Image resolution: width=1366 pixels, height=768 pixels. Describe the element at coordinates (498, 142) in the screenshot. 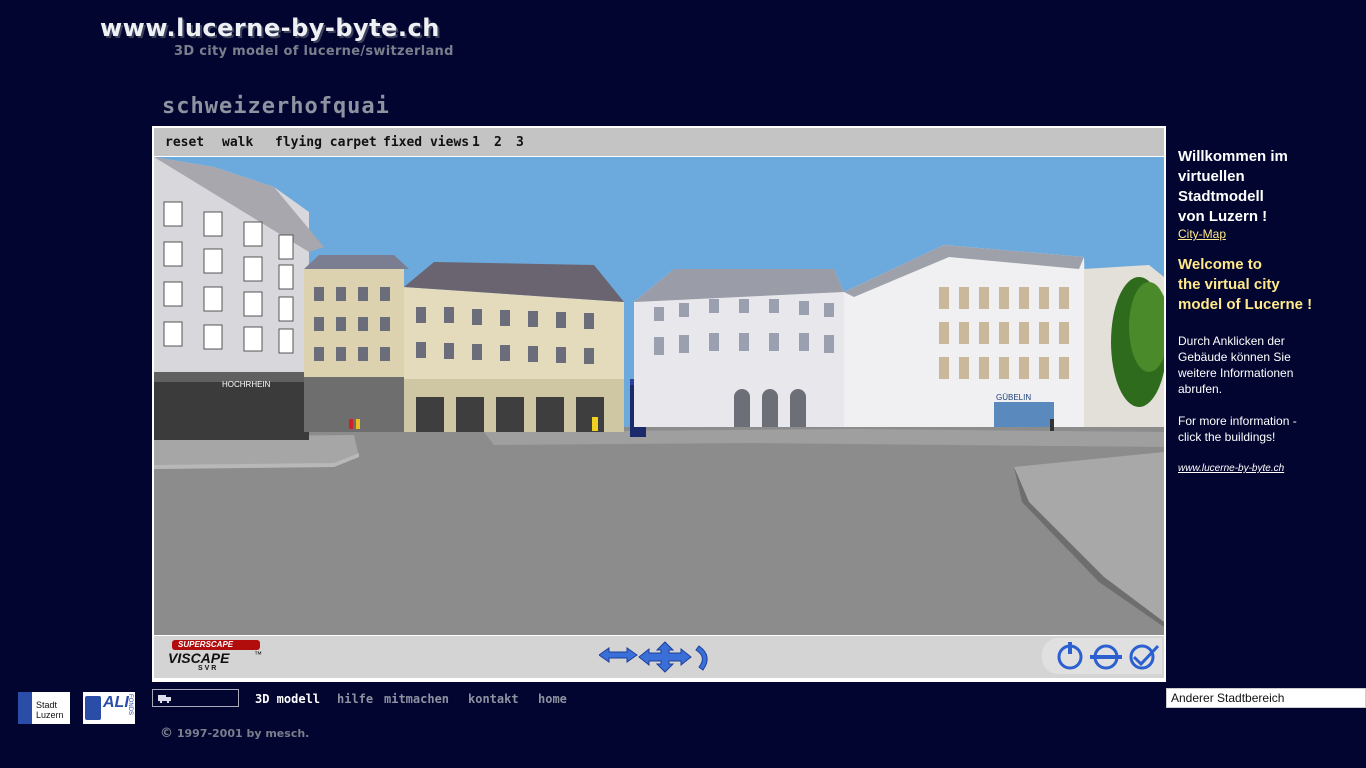

I see `fixed-view-2-button: 2` at that location.